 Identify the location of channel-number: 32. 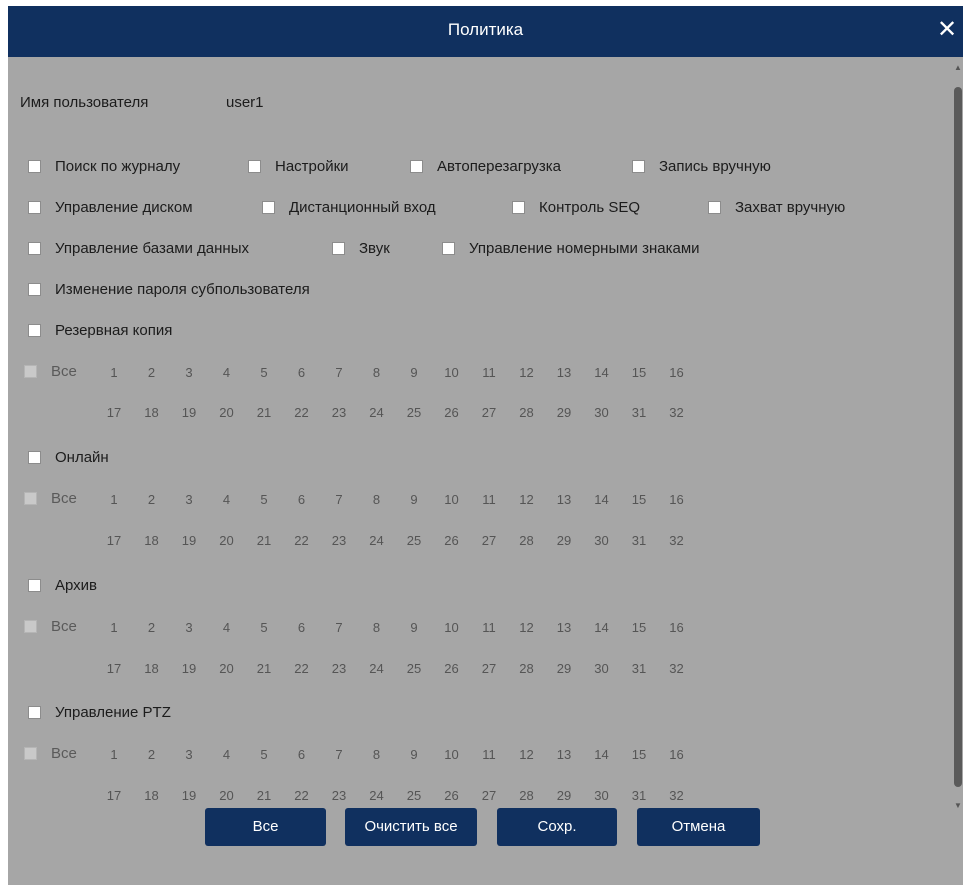
(677, 668).